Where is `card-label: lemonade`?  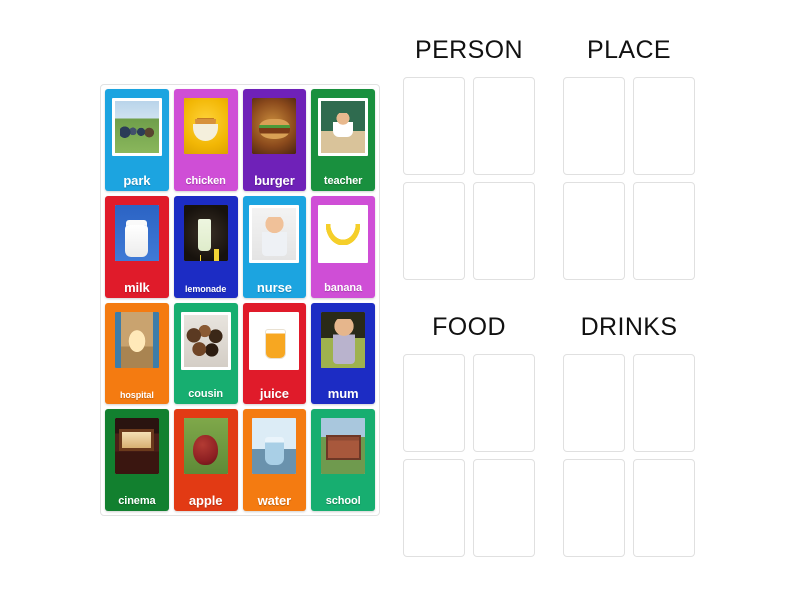 card-label: lemonade is located at coordinates (206, 288).